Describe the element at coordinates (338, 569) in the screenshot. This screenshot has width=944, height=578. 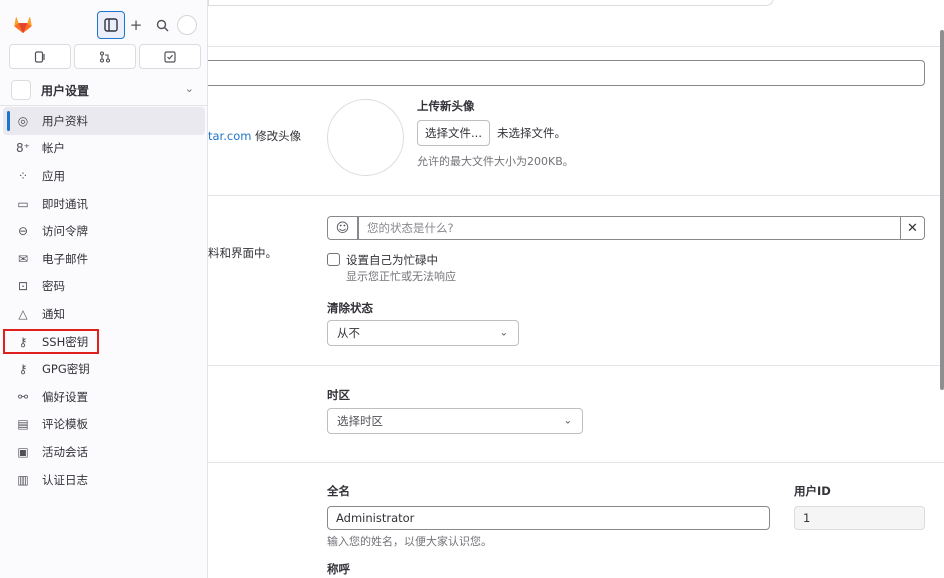
I see `pronouns-label: 称呼` at that location.